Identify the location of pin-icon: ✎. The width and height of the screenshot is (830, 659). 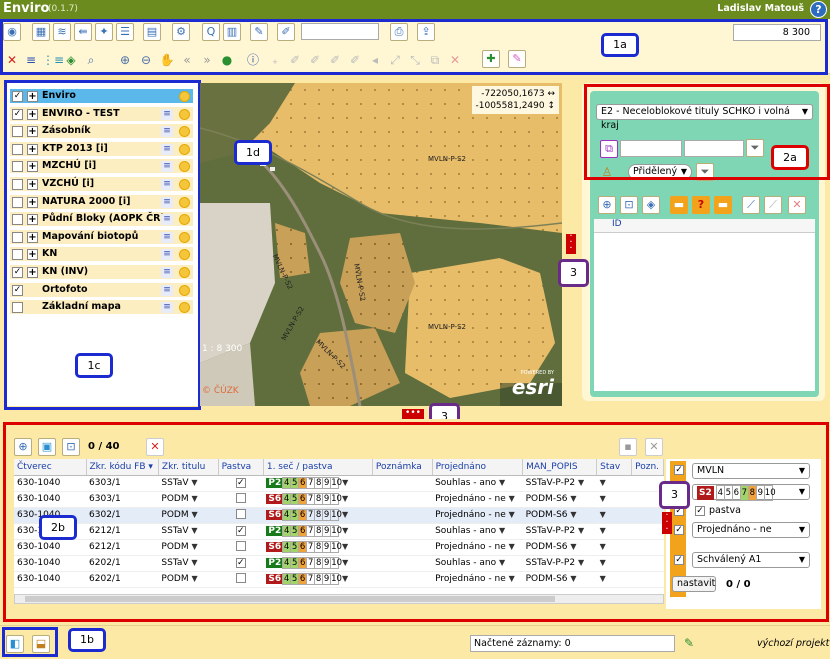
(689, 643).